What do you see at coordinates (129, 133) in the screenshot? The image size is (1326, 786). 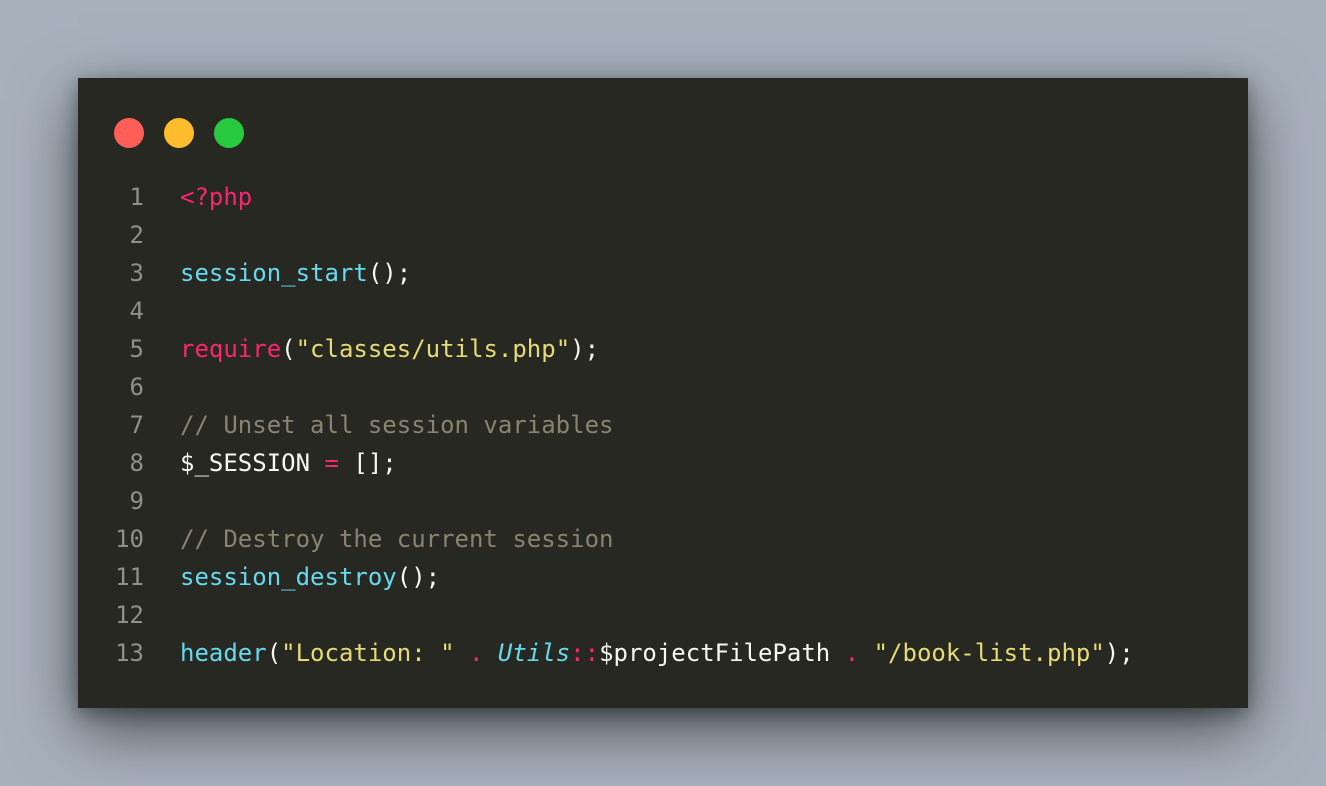 I see `close-button` at bounding box center [129, 133].